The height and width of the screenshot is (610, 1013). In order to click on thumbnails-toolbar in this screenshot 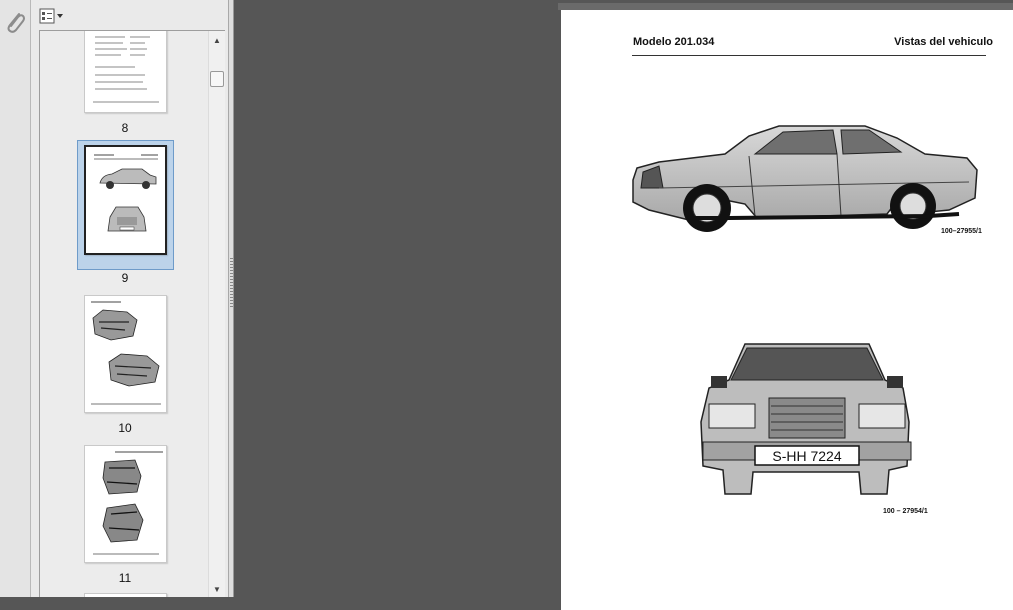, I will do `click(132, 16)`.